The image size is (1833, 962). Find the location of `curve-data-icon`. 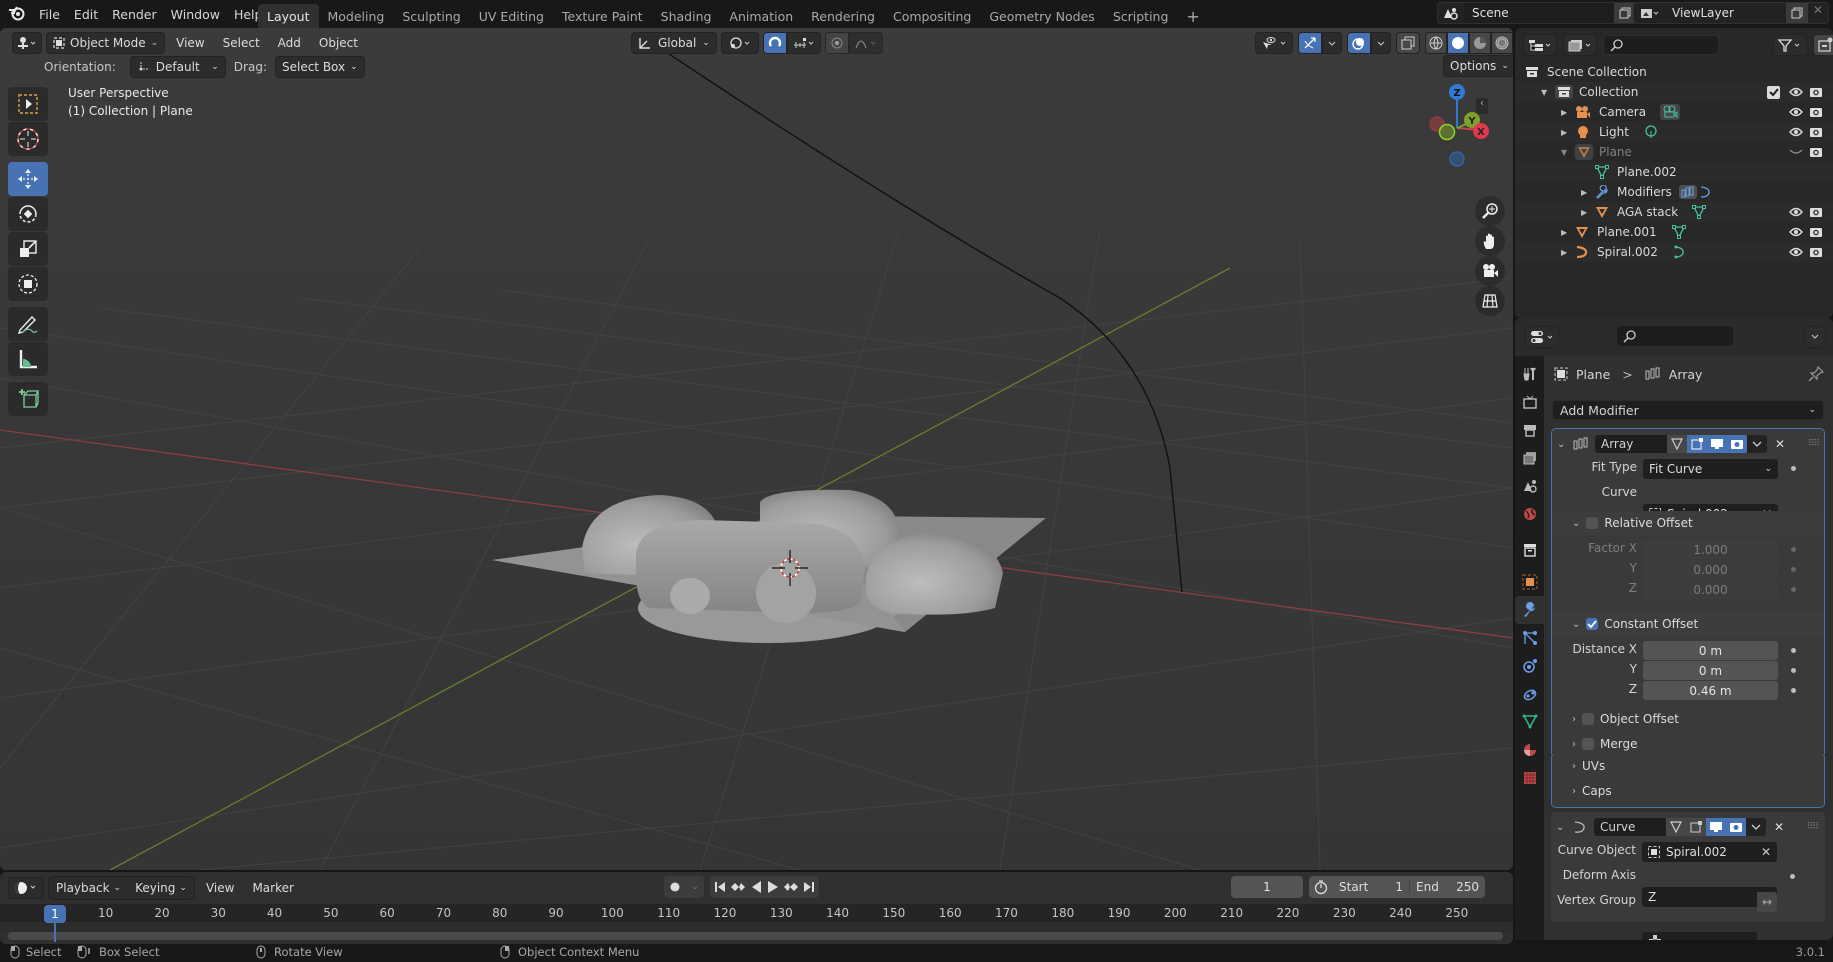

curve-data-icon is located at coordinates (1679, 252).